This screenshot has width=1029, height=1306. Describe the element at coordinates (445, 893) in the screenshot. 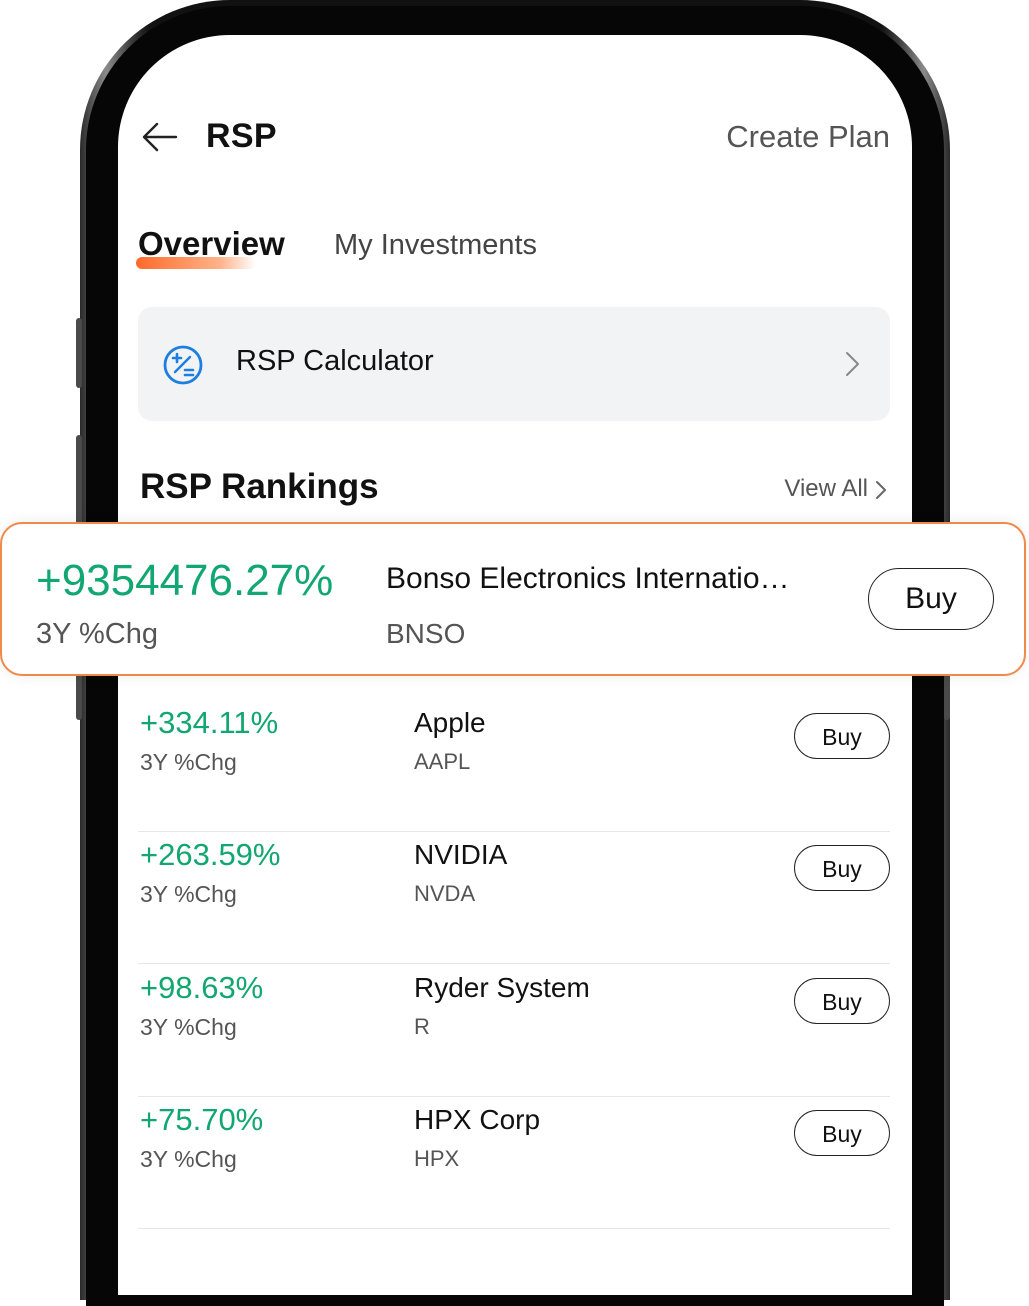

I see `stock-ticker: NVDA` at that location.